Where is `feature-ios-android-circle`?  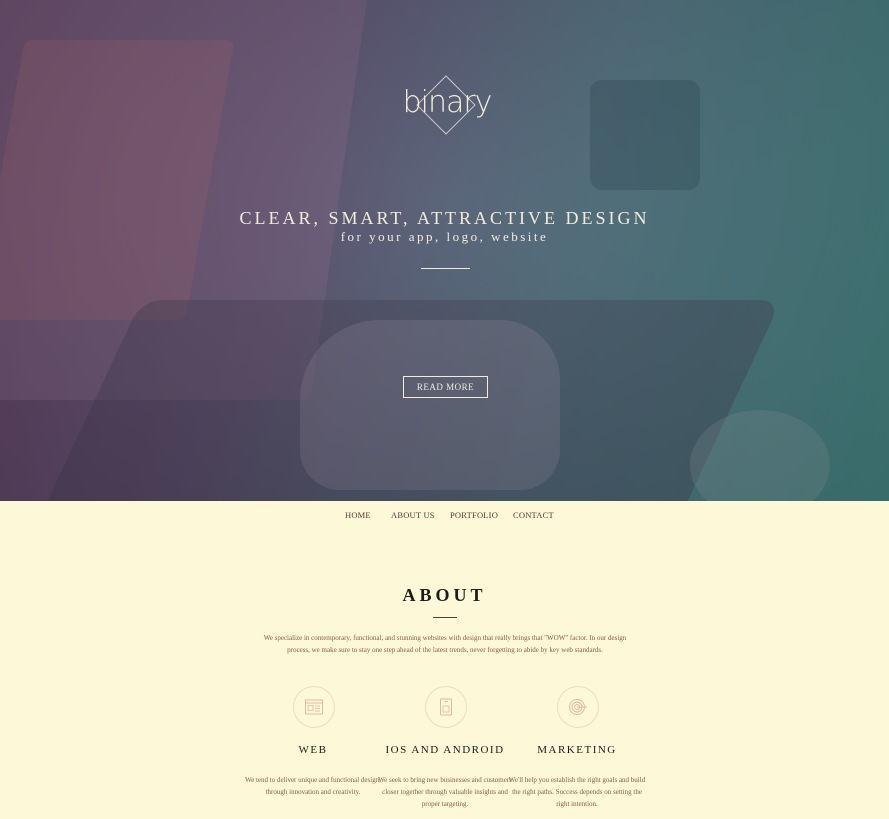 feature-ios-android-circle is located at coordinates (446, 707).